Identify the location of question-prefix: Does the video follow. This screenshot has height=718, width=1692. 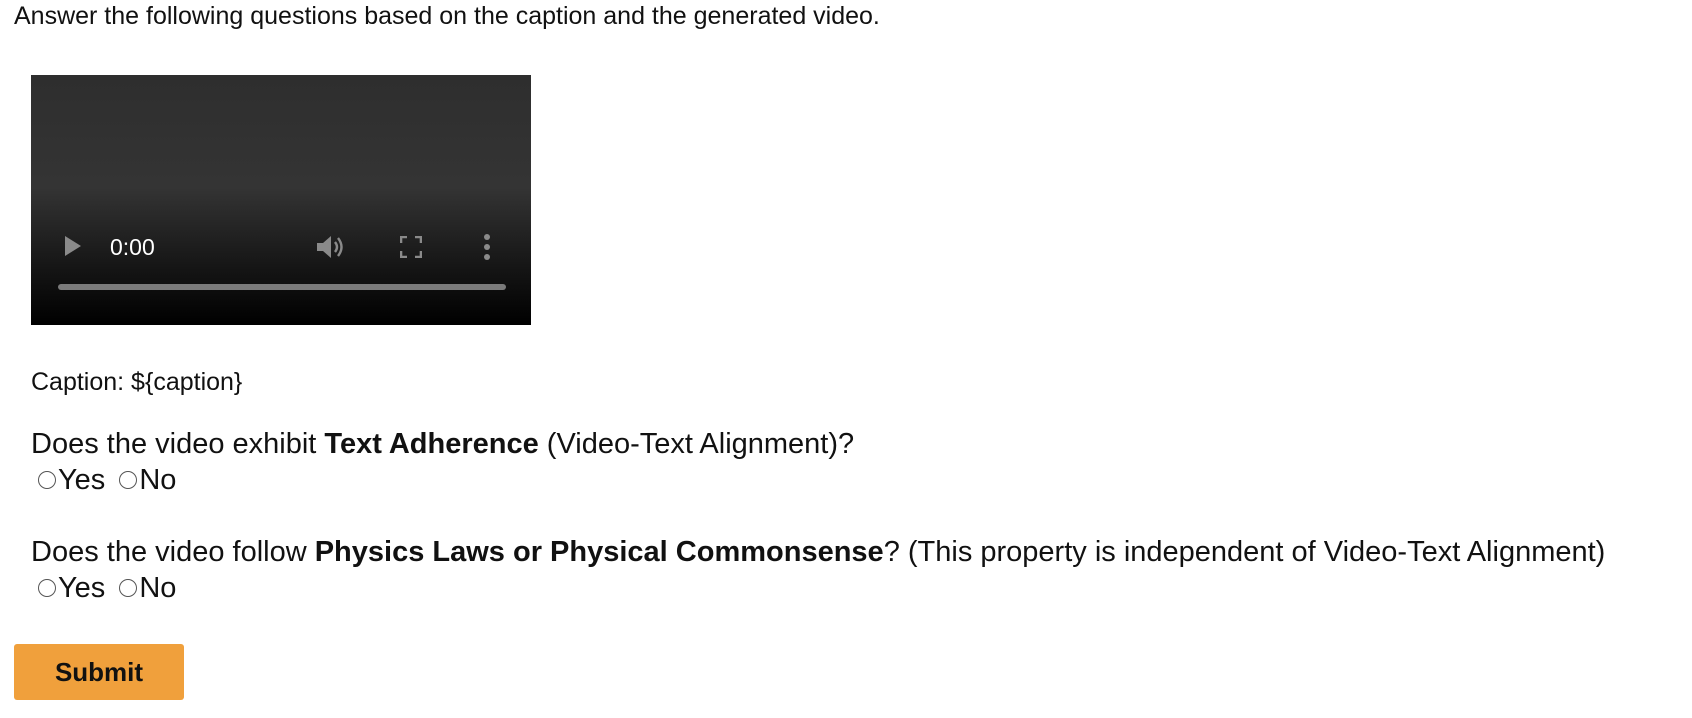
(173, 552).